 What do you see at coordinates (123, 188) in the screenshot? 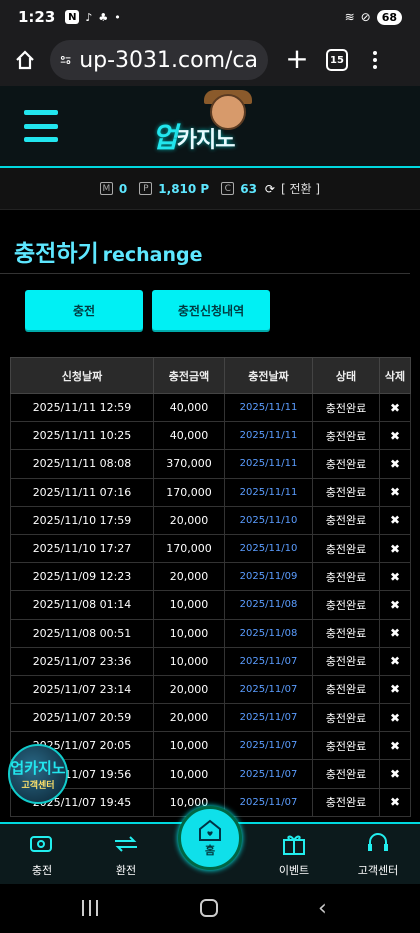
I see `money-value: 0` at bounding box center [123, 188].